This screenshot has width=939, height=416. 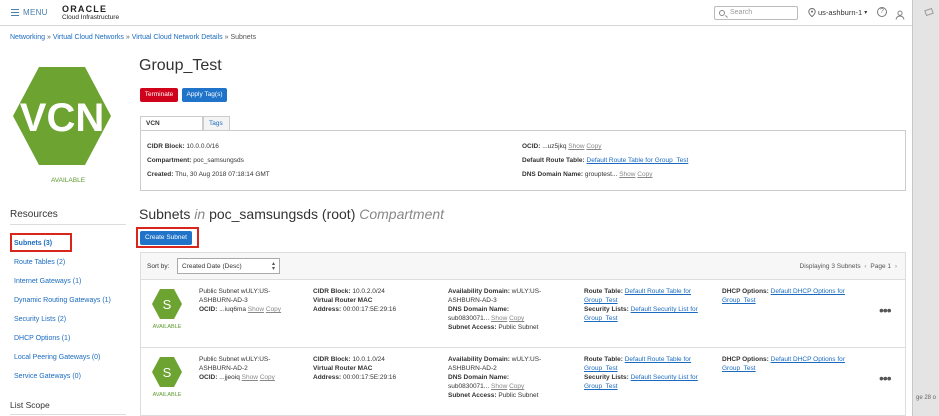 What do you see at coordinates (273, 266) in the screenshot?
I see `sort-arrows-icon: ▴ ▾` at bounding box center [273, 266].